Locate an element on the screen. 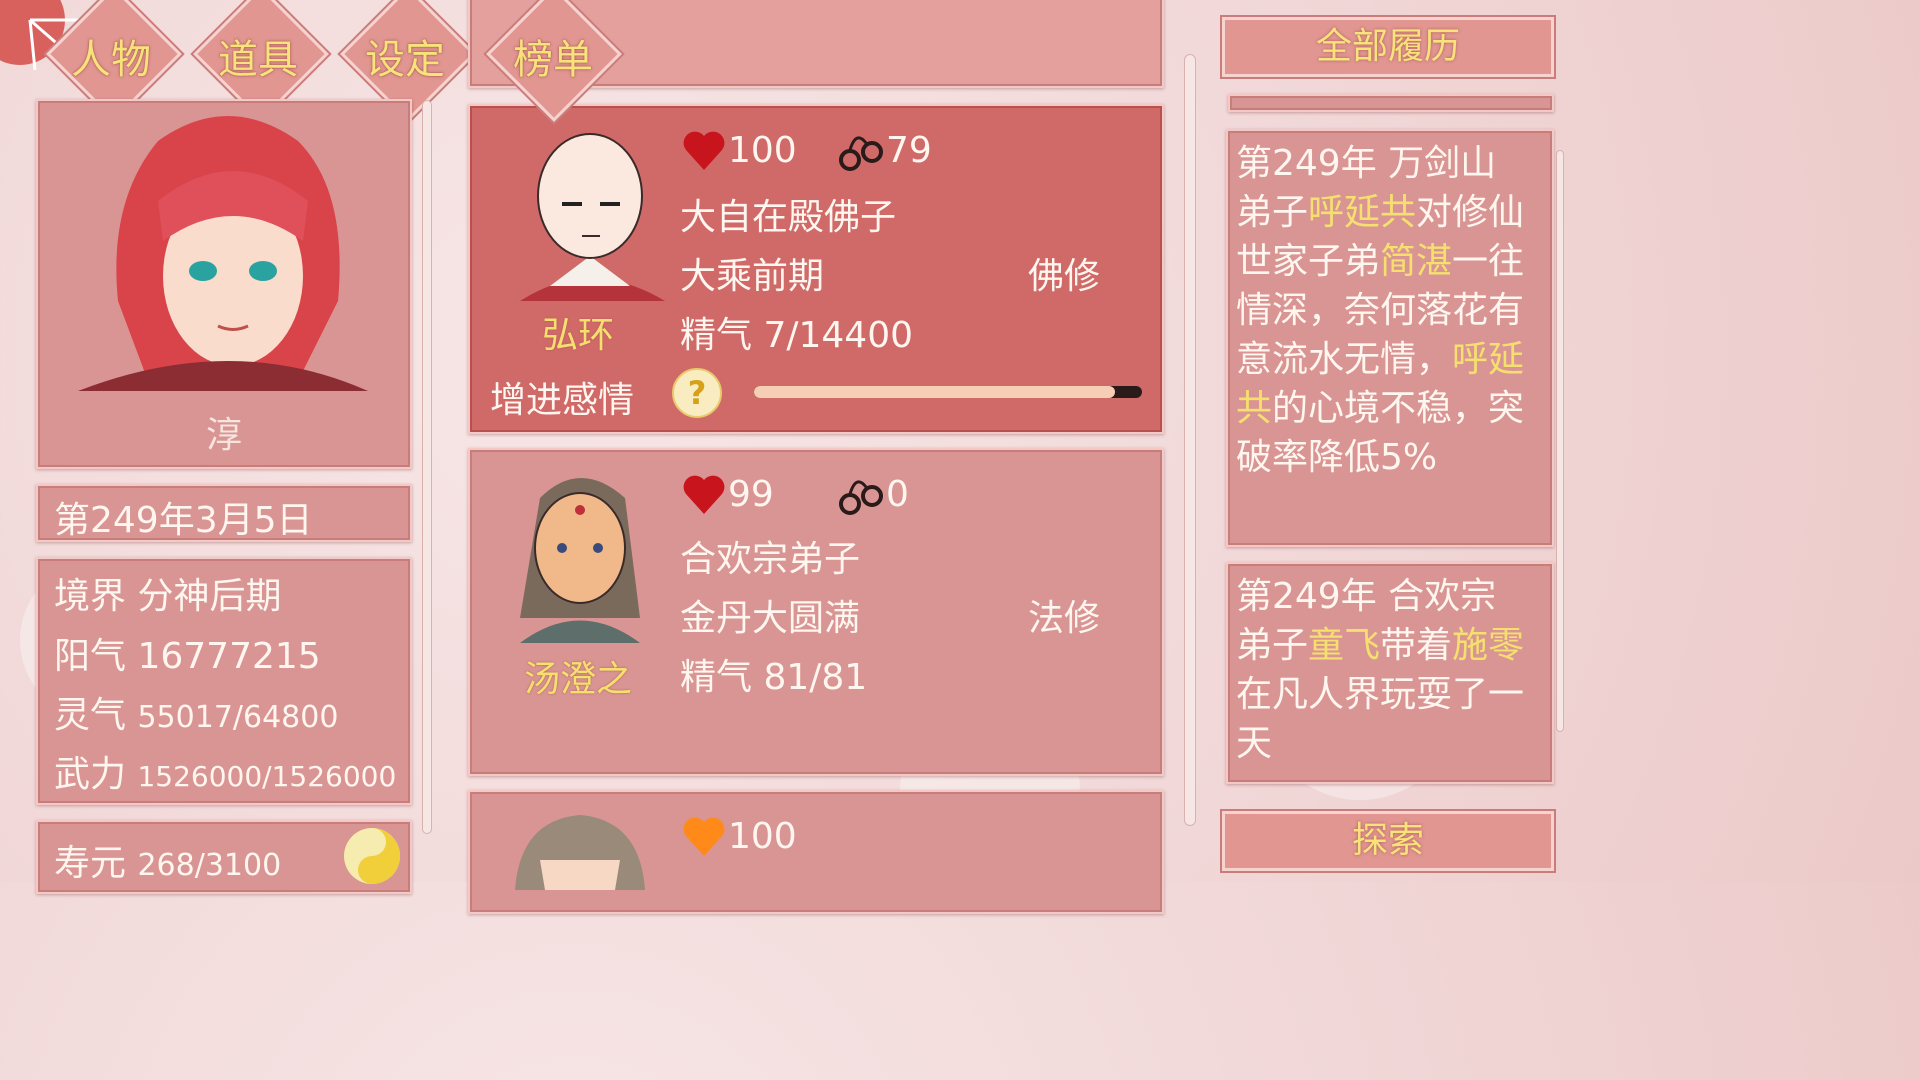  history-log-entry-partial is located at coordinates (1391, 103).